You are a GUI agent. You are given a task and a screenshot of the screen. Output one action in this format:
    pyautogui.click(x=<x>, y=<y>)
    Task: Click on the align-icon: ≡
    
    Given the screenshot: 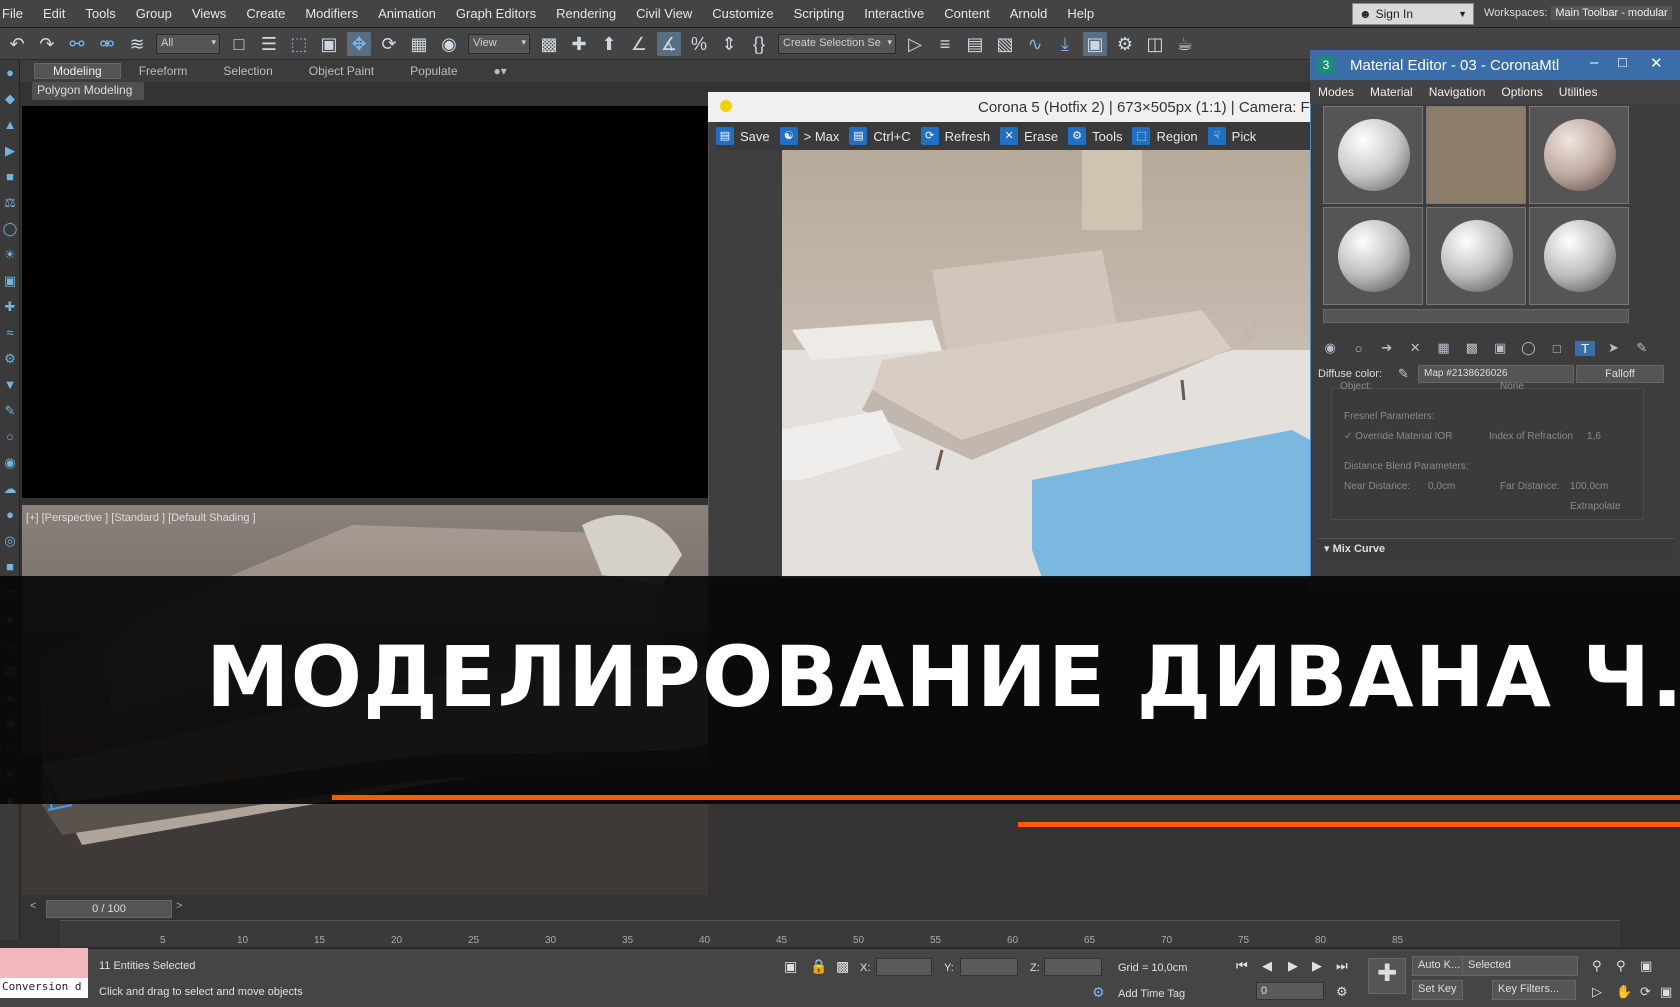 What is the action you would take?
    pyautogui.click(x=945, y=44)
    